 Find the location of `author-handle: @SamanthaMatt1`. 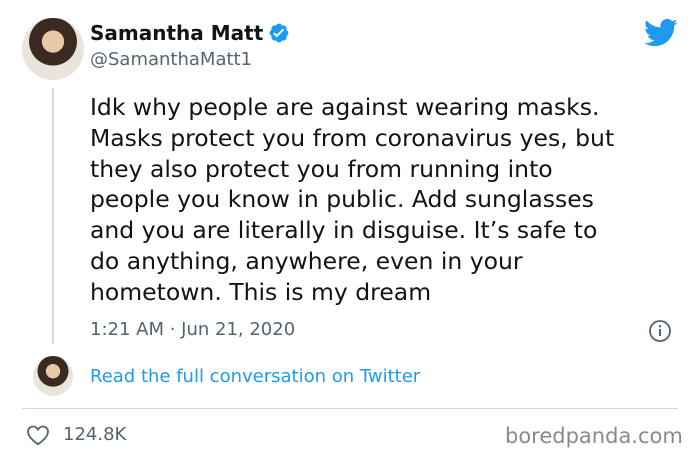

author-handle: @SamanthaMatt1 is located at coordinates (171, 59).